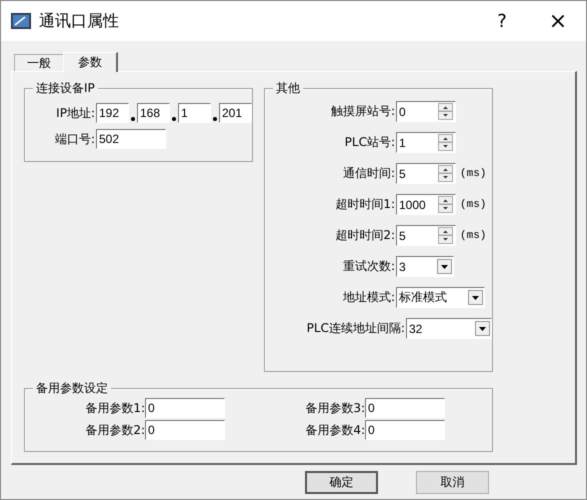 The image size is (587, 500). Describe the element at coordinates (426, 111) in the screenshot. I see `spin-box: 0` at that location.